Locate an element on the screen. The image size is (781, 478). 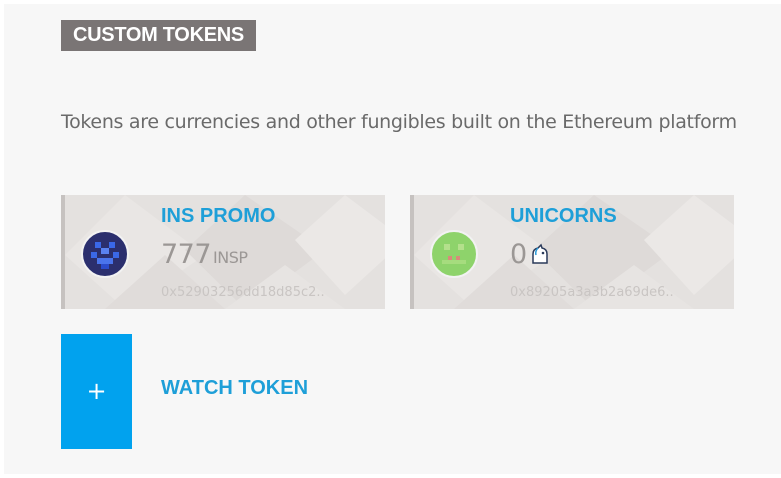
token-balance: 777 INSP is located at coordinates (204, 254).